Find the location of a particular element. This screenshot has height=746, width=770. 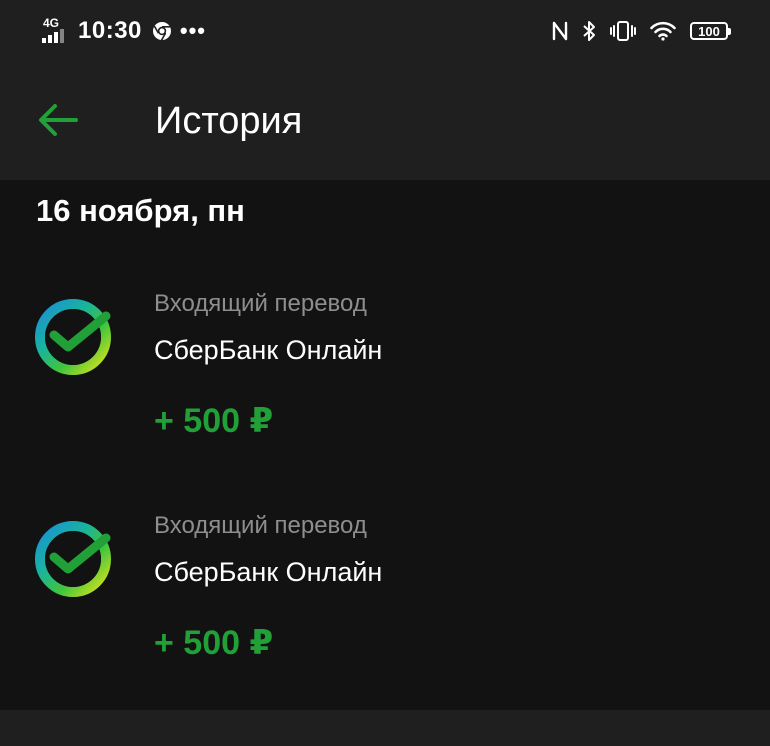

status-right: 100 is located at coordinates (641, 31).